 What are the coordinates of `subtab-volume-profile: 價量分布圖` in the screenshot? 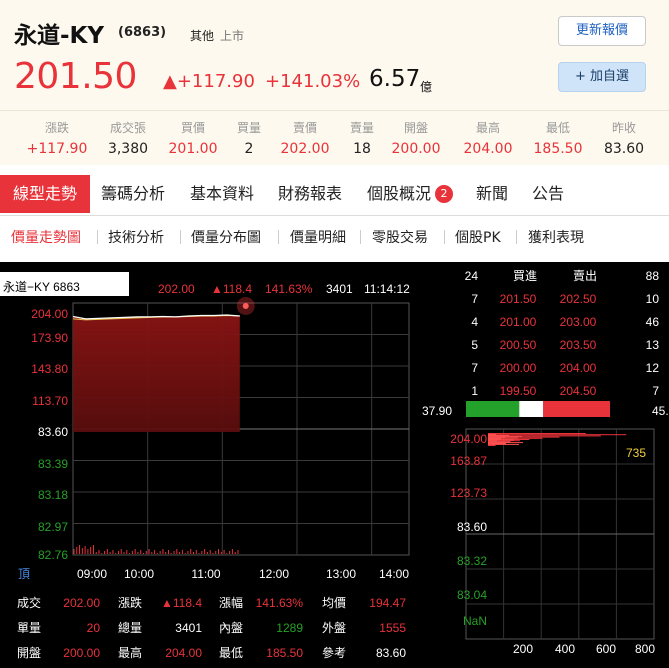 It's located at (226, 237).